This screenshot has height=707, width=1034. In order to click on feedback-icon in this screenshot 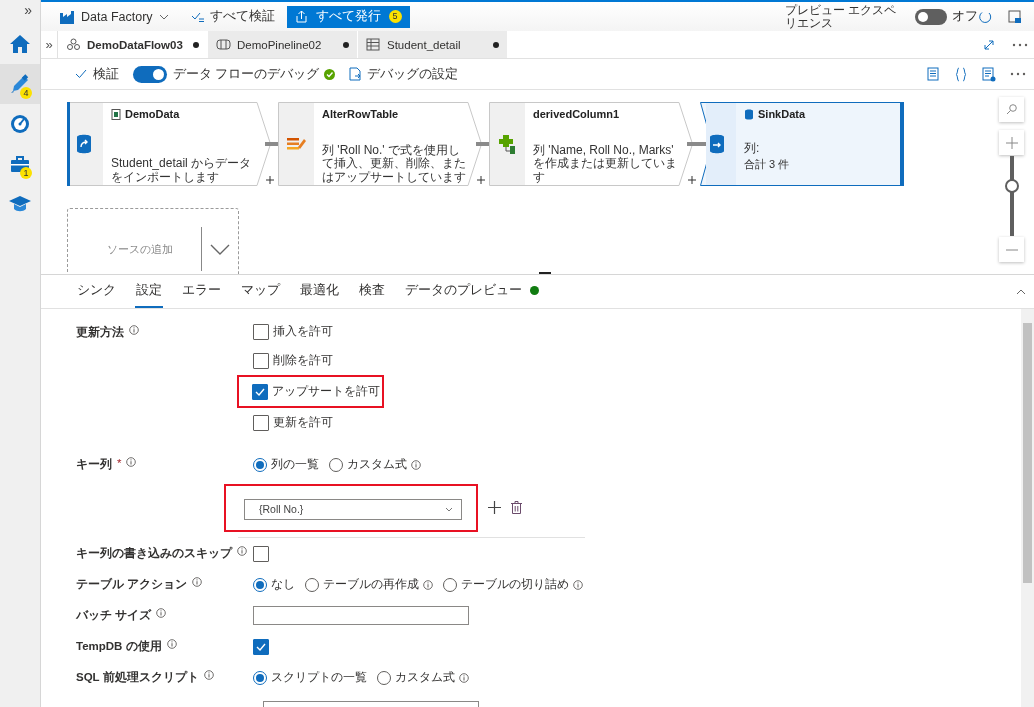, I will do `click(1015, 16)`.